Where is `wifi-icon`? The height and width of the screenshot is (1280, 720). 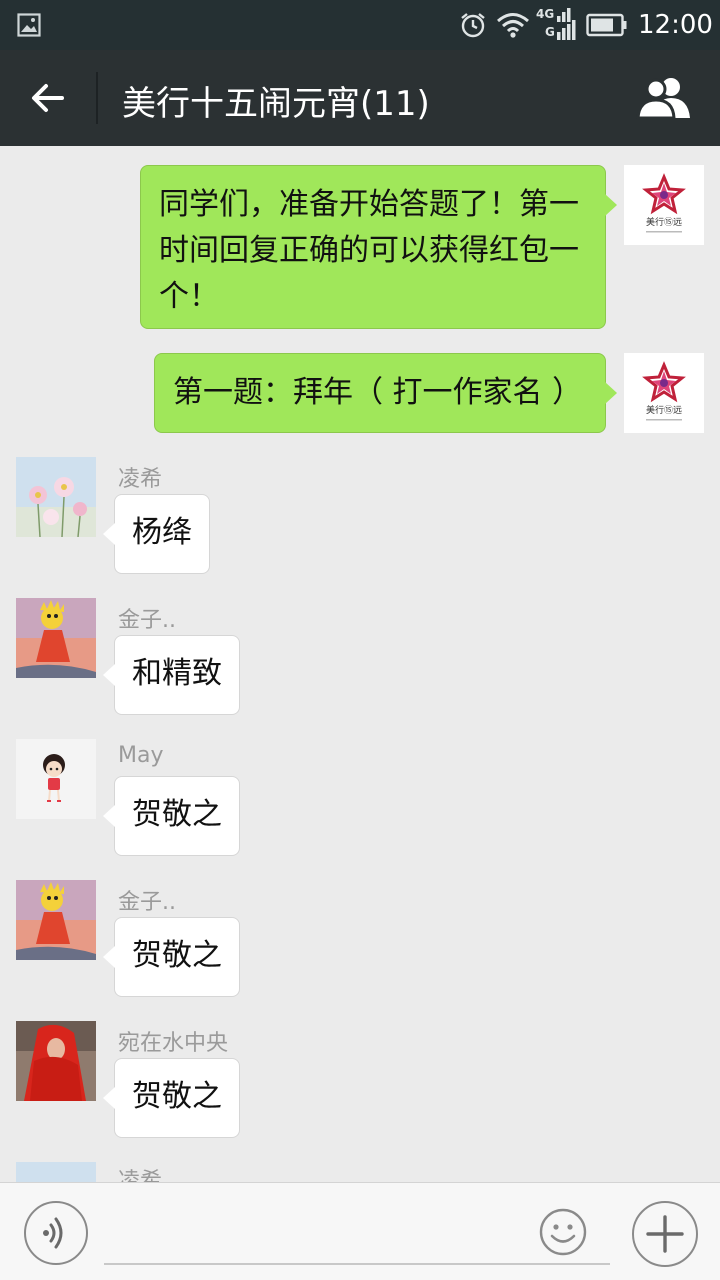
wifi-icon is located at coordinates (513, 25).